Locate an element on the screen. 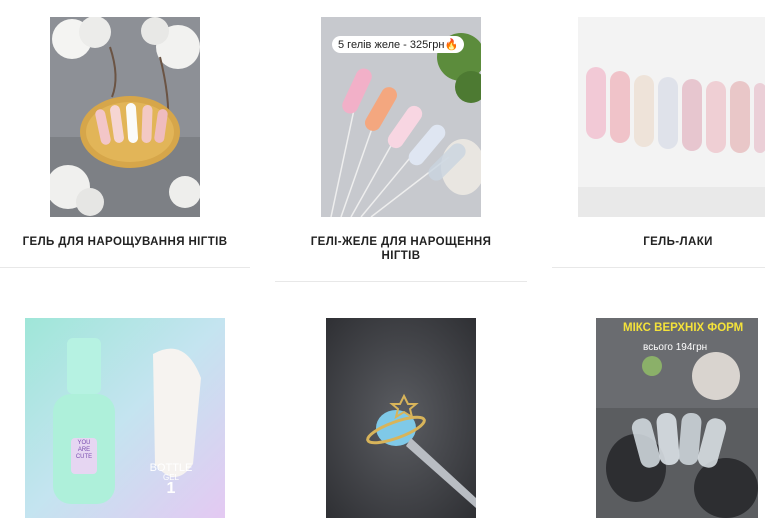 Image resolution: width=765 pixels, height=520 pixels. price-badge: 5 гелів желе - 325грн🔥 is located at coordinates (398, 44).